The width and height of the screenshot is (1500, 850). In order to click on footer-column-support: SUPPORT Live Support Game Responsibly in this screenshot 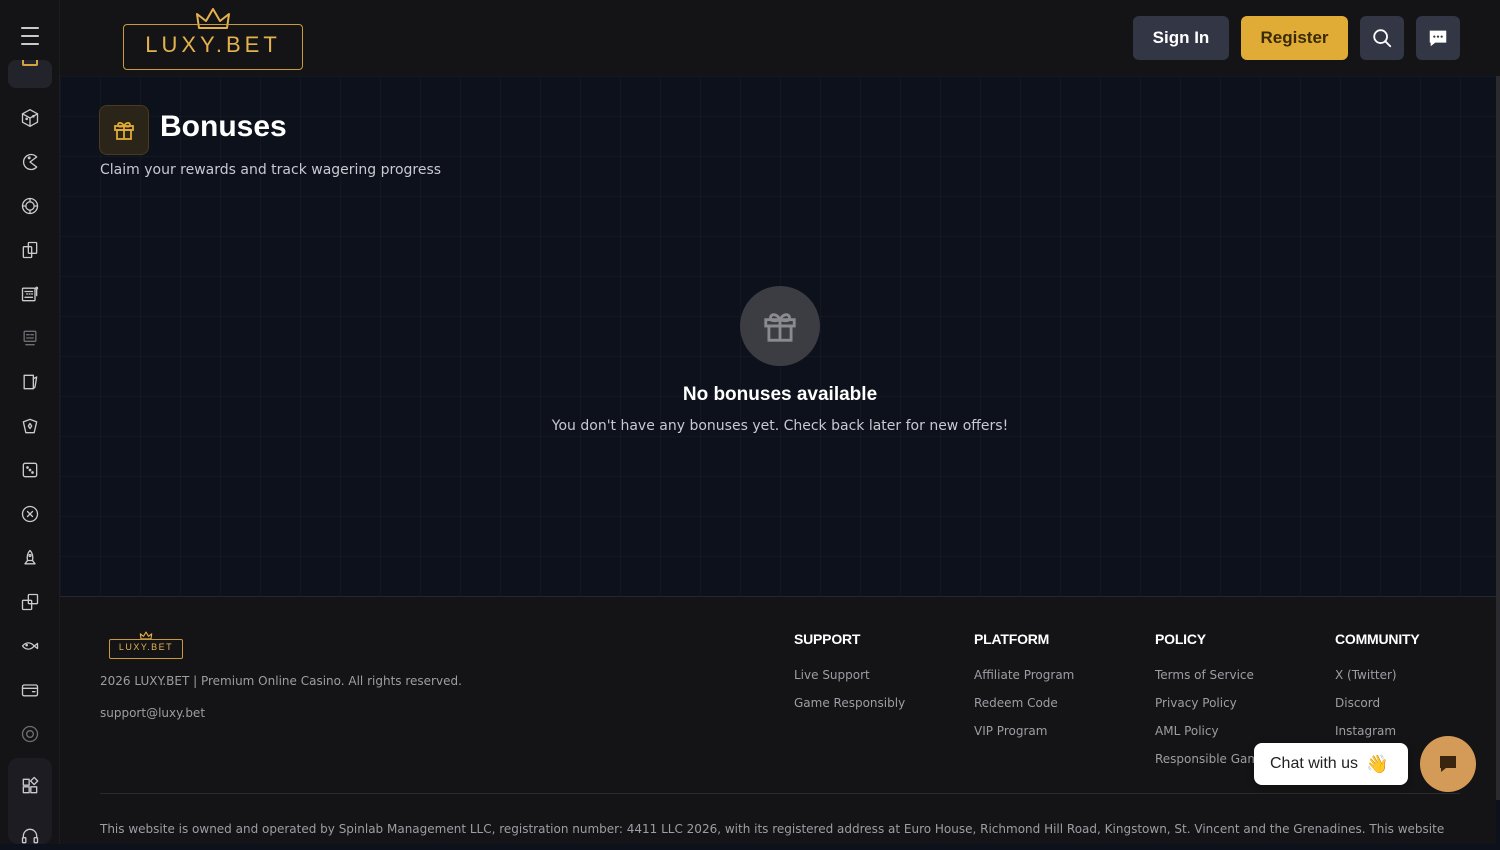, I will do `click(849, 674)`.